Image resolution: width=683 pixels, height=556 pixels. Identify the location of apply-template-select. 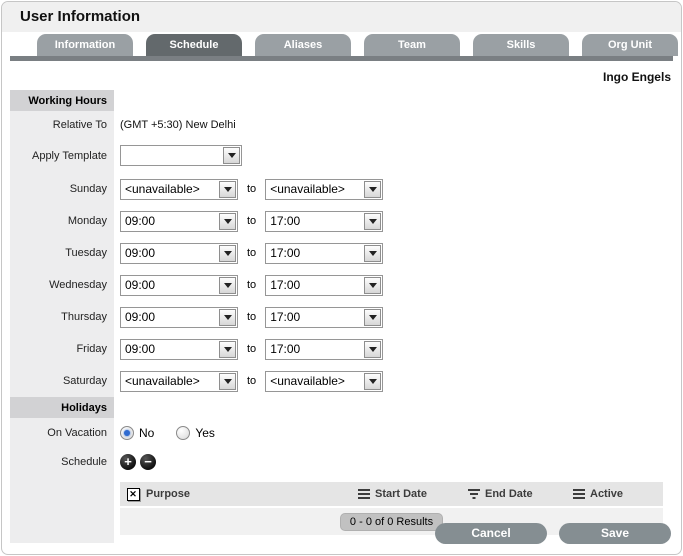
(181, 155).